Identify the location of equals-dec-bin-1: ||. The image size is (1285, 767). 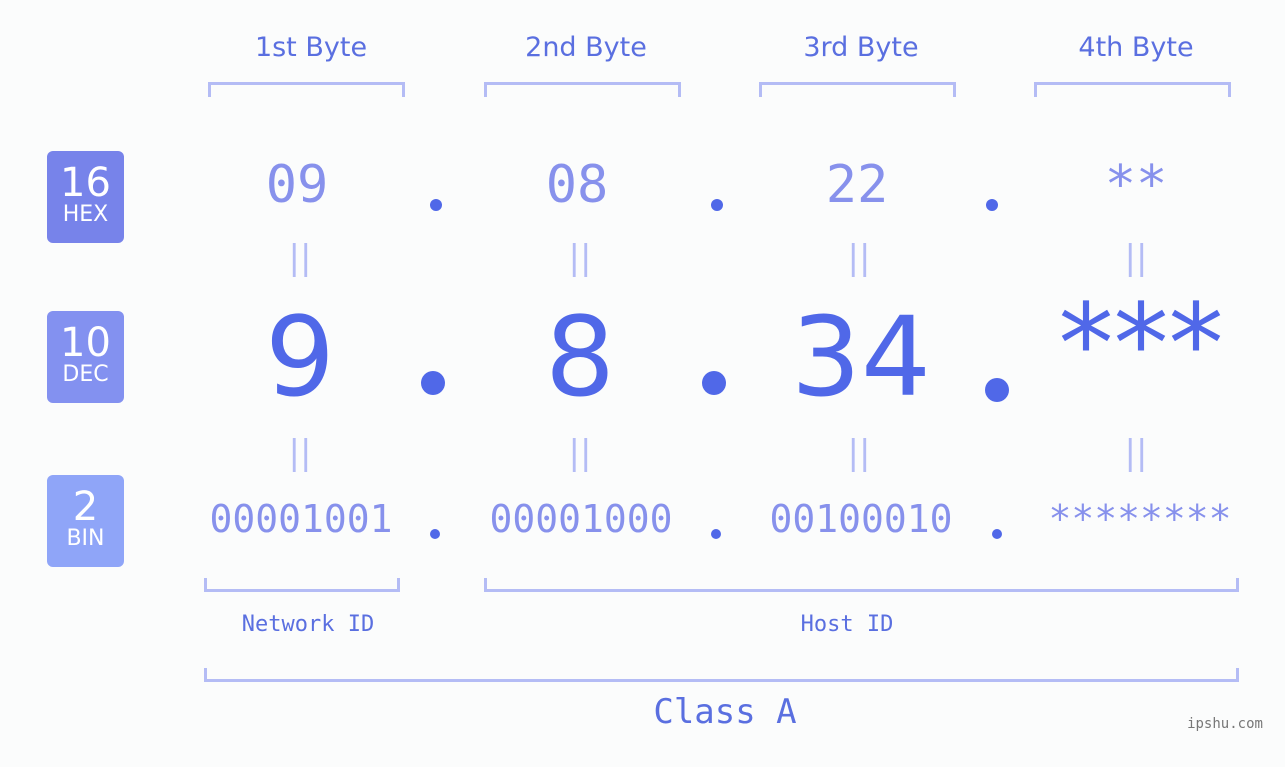
(300, 453).